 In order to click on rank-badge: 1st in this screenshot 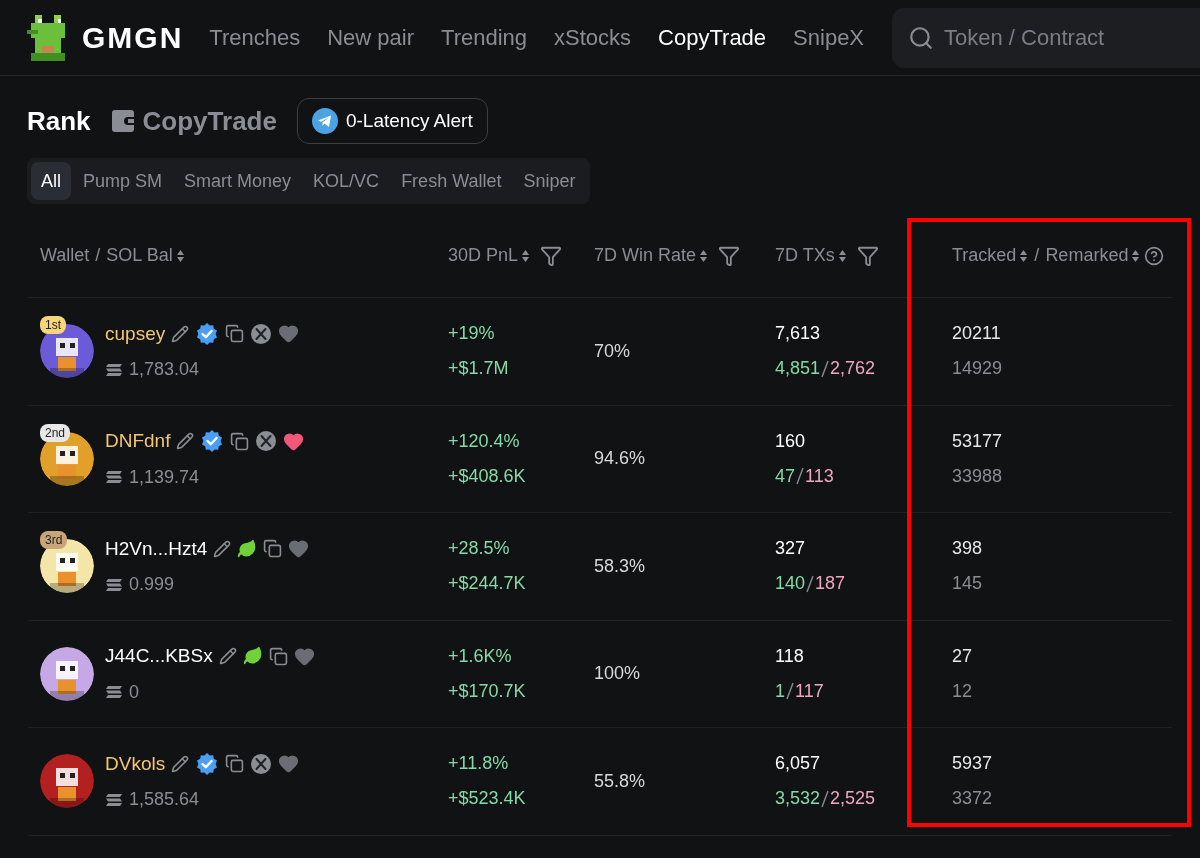, I will do `click(53, 325)`.